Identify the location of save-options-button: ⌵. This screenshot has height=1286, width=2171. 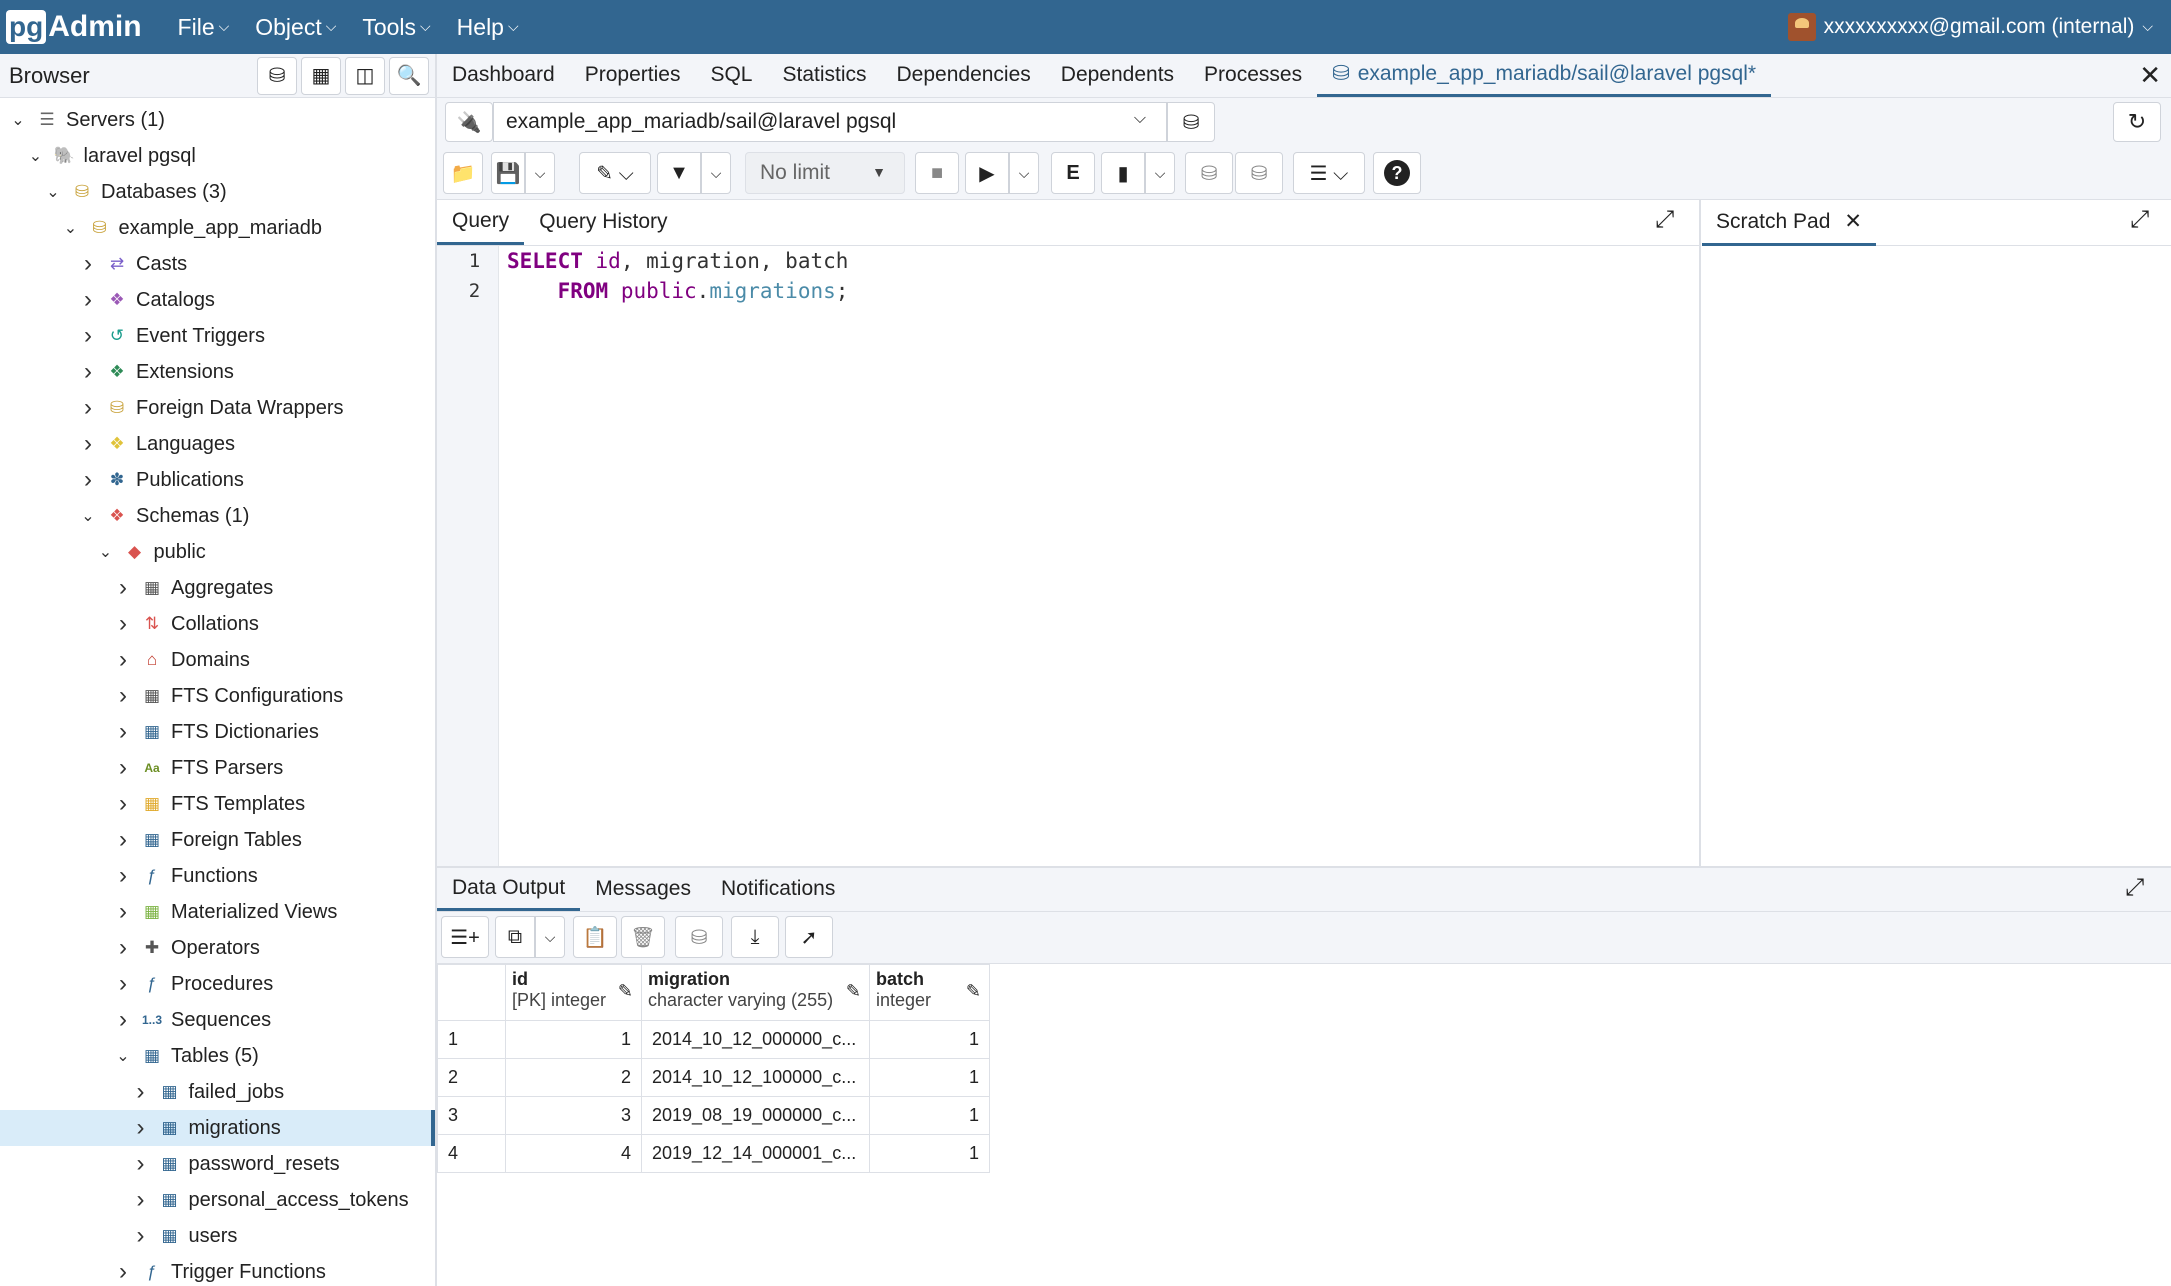
(540, 173).